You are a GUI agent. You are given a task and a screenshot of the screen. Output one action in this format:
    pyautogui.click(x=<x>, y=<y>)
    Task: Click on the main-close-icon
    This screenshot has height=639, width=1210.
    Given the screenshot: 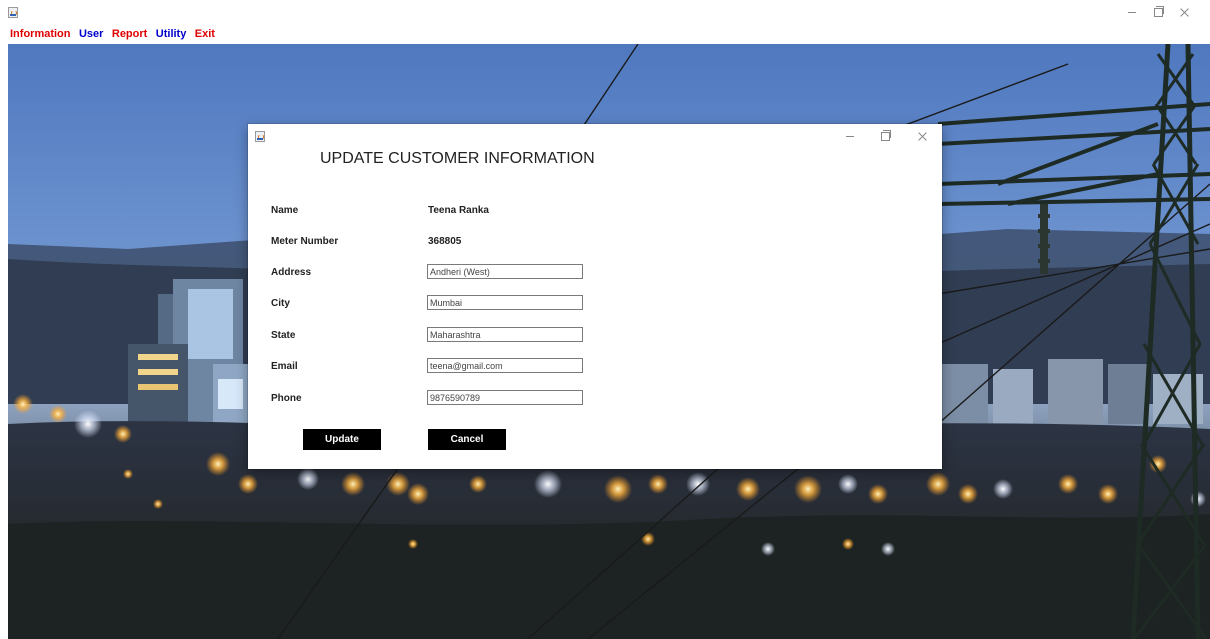 What is the action you would take?
    pyautogui.click(x=1184, y=12)
    